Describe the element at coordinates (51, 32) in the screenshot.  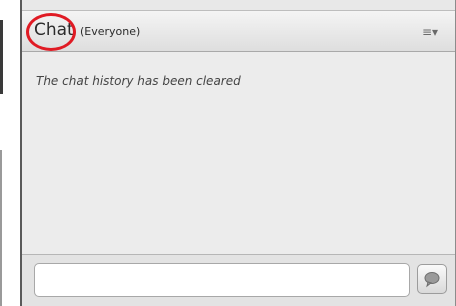
I see `highlight-ring` at that location.